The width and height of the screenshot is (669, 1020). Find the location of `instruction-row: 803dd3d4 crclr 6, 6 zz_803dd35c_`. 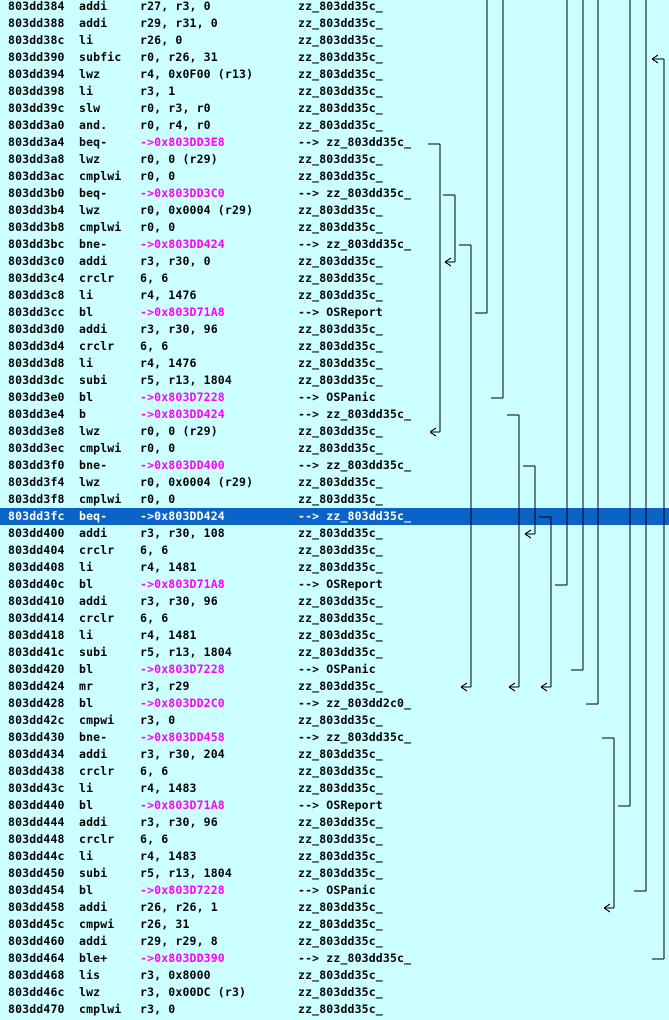

instruction-row: 803dd3d4 crclr 6, 6 zz_803dd35c_ is located at coordinates (334, 346).